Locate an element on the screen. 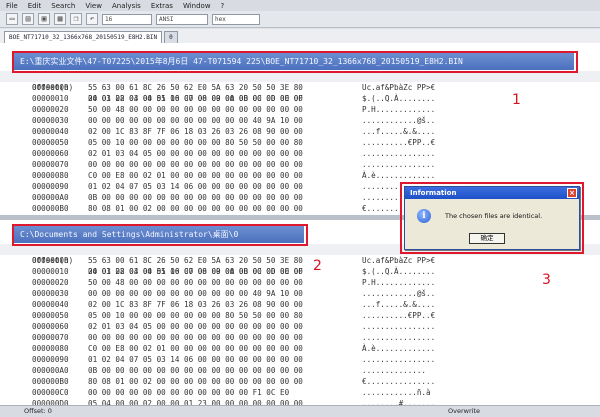 Image resolution: width=600 pixels, height=417 pixels. menu-edit: Edit is located at coordinates (35, 6).